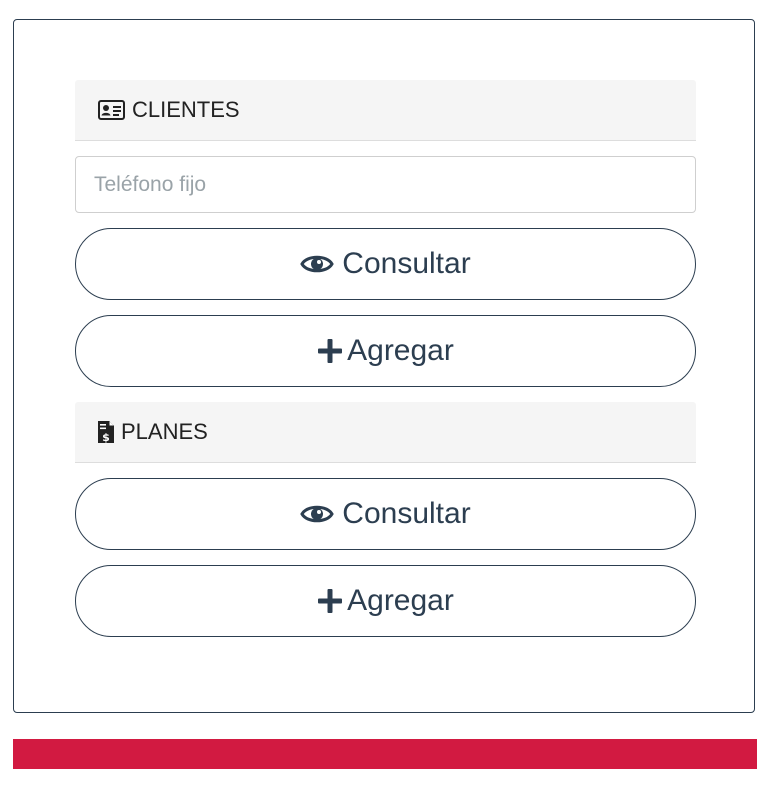  I want to click on clientes-consultar-label: Consultar, so click(406, 263).